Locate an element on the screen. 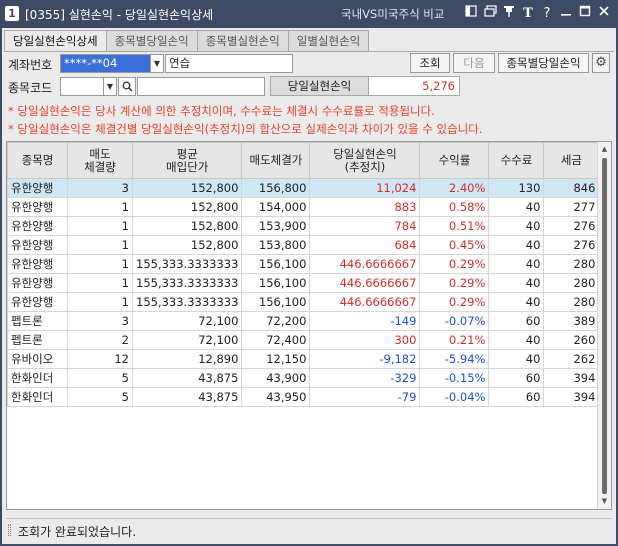 This screenshot has width=618, height=546. table-row: 한화인더 5 43,875 43,950 -79 -0.04% 60 394 is located at coordinates (303, 397).